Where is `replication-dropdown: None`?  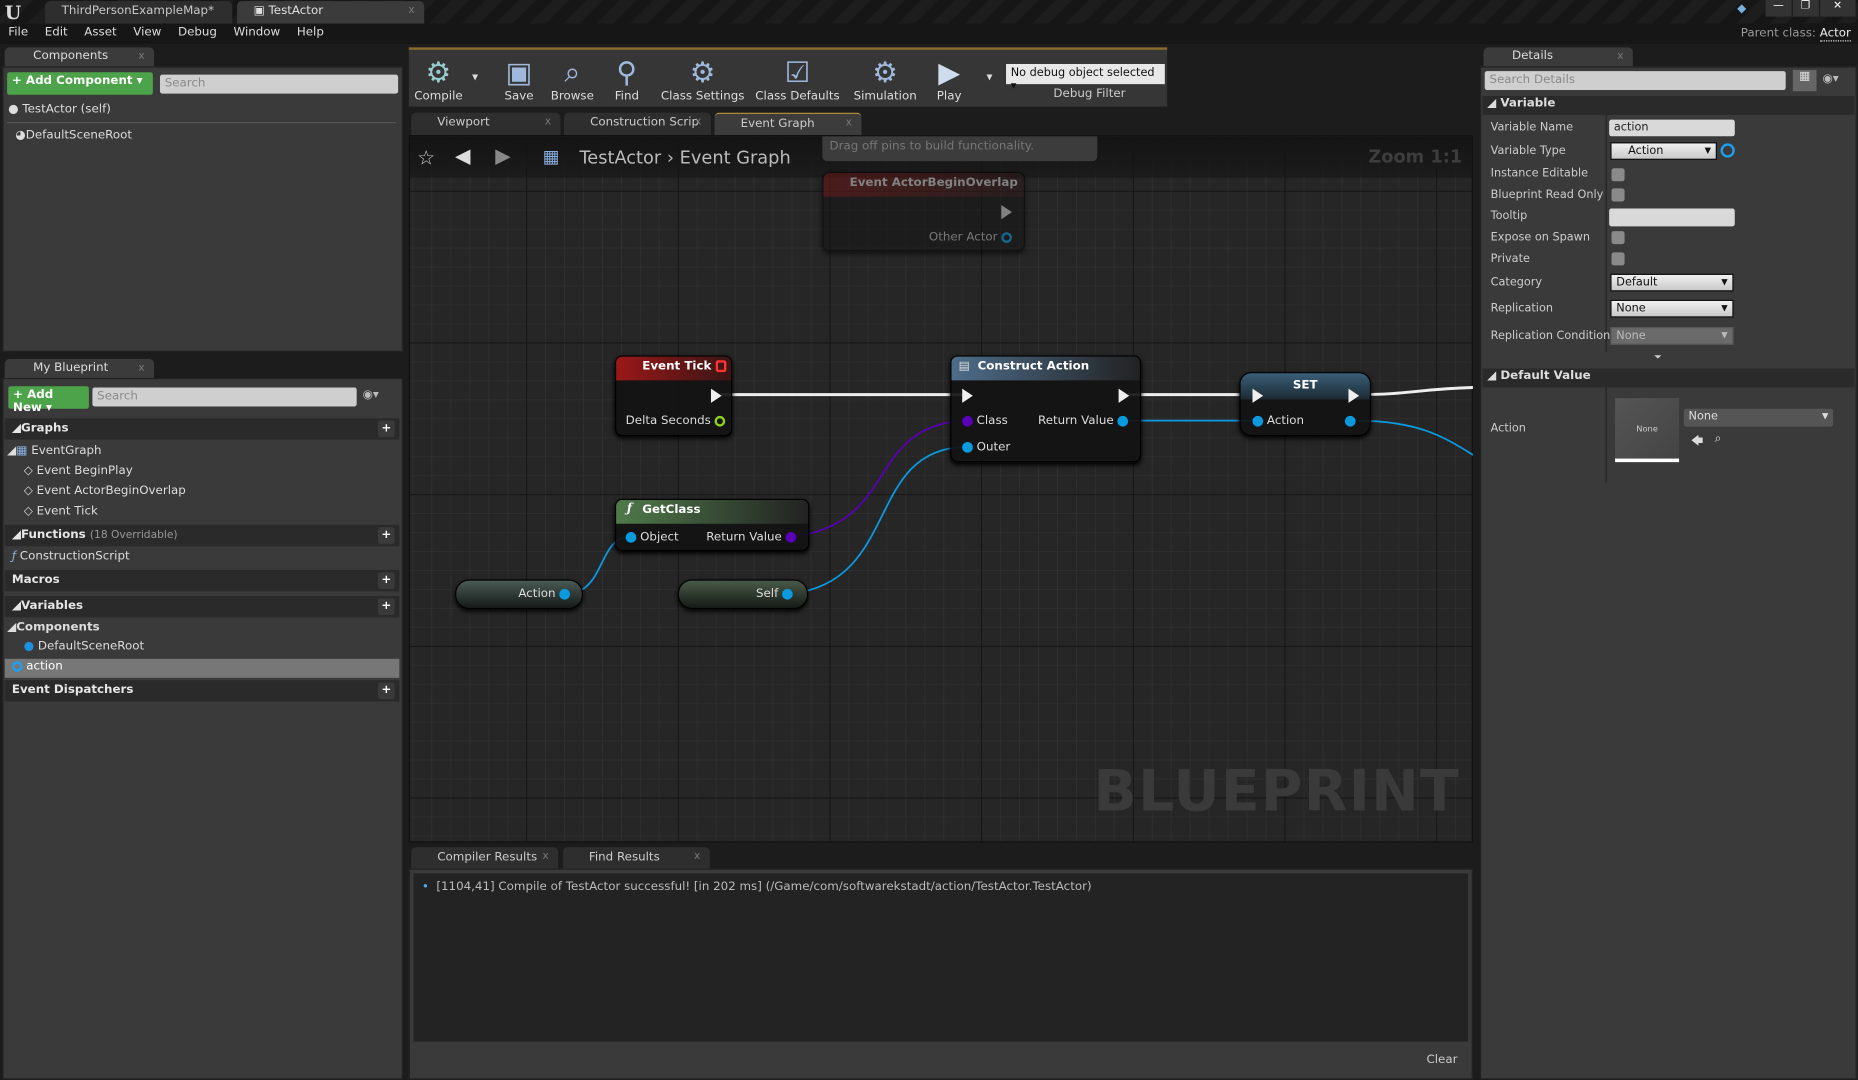 replication-dropdown: None is located at coordinates (1672, 308).